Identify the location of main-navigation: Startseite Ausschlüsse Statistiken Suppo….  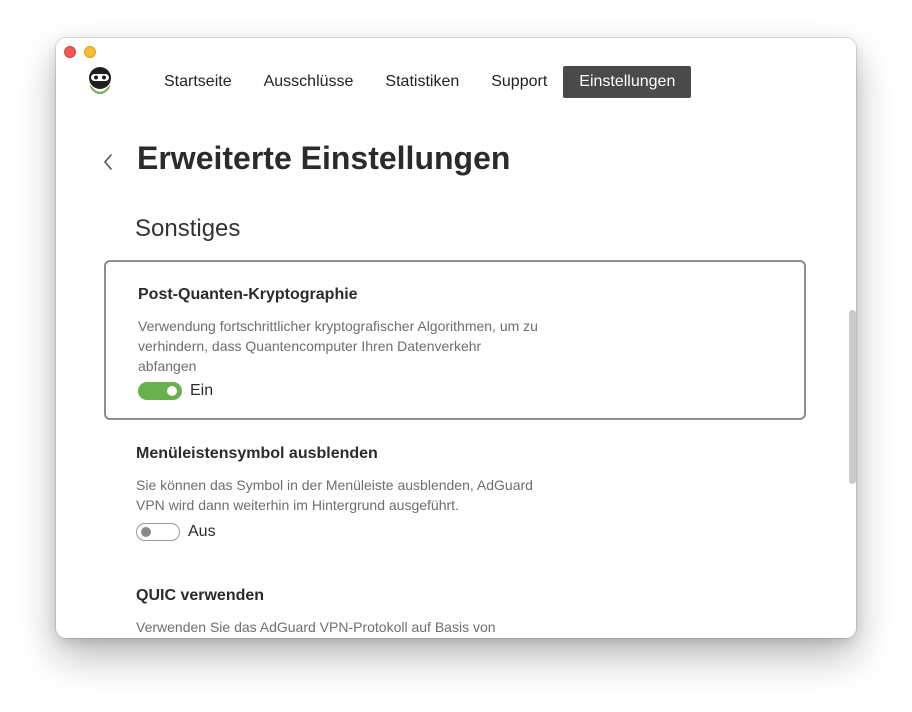
(420, 82).